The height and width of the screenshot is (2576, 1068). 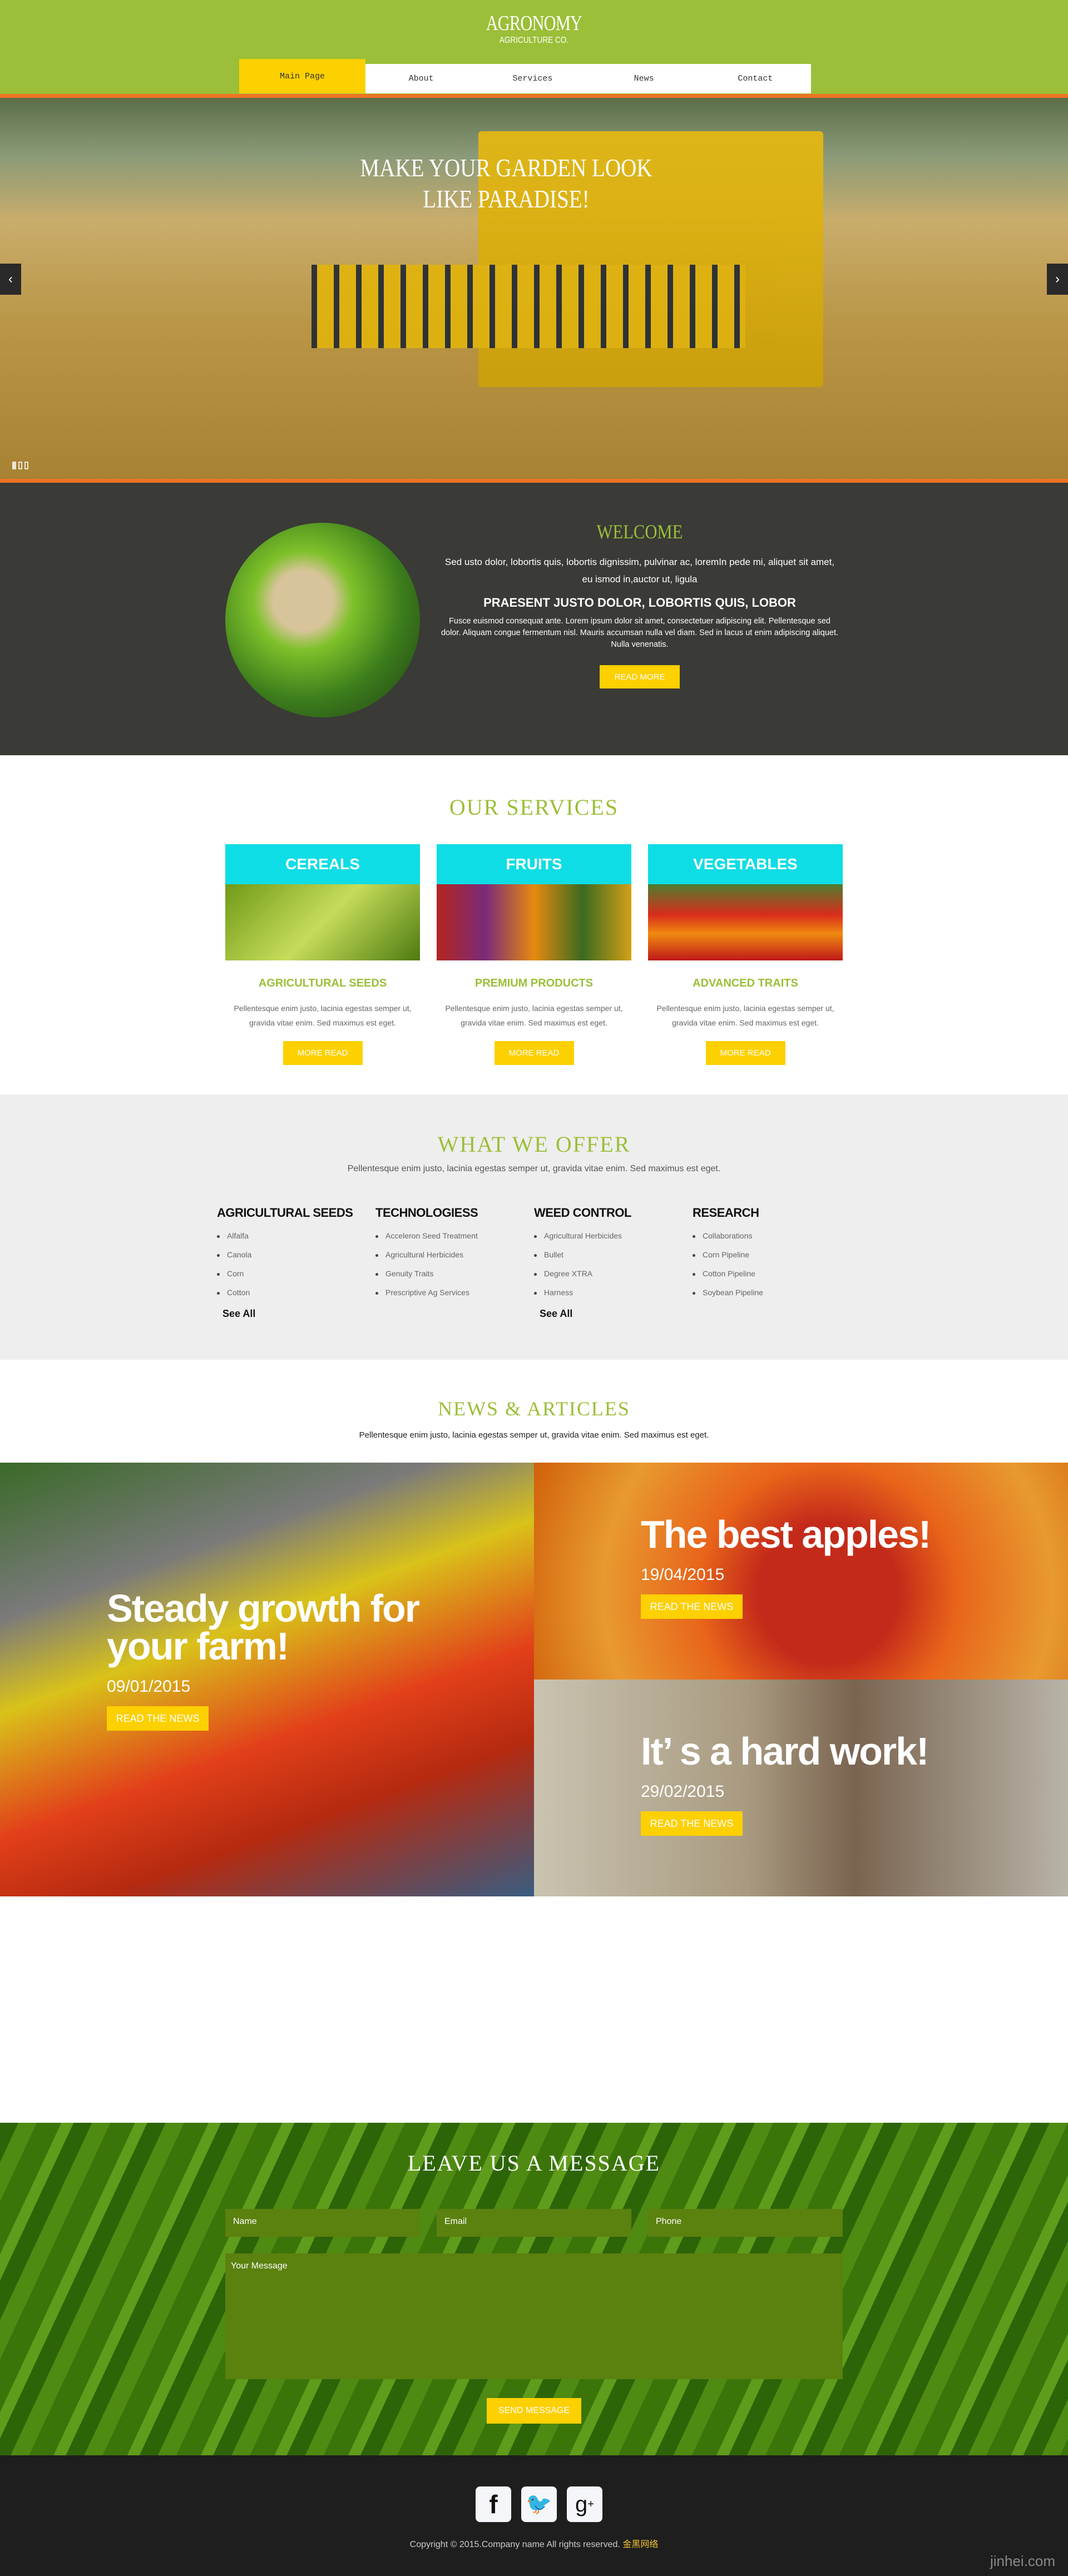 What do you see at coordinates (322, 922) in the screenshot?
I see `cereals-image` at bounding box center [322, 922].